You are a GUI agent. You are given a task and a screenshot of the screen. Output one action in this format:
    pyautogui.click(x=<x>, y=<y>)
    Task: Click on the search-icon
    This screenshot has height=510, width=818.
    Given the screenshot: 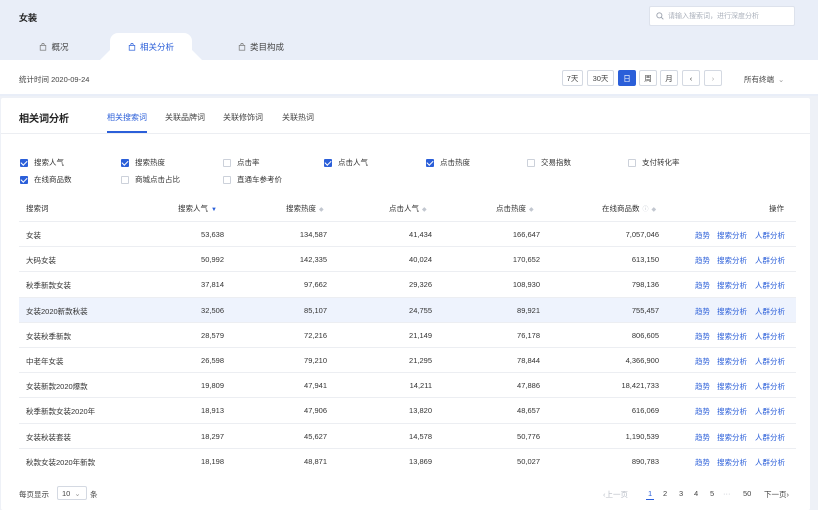 What is the action you would take?
    pyautogui.click(x=660, y=16)
    